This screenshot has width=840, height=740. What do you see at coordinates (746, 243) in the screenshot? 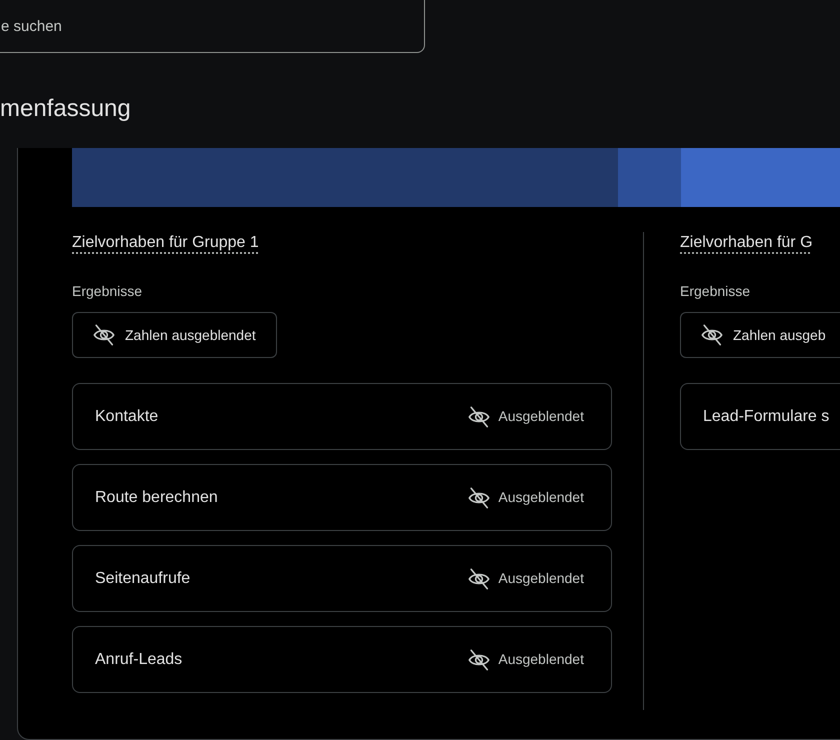
I see `group-title: Zielvorhaben für G` at bounding box center [746, 243].